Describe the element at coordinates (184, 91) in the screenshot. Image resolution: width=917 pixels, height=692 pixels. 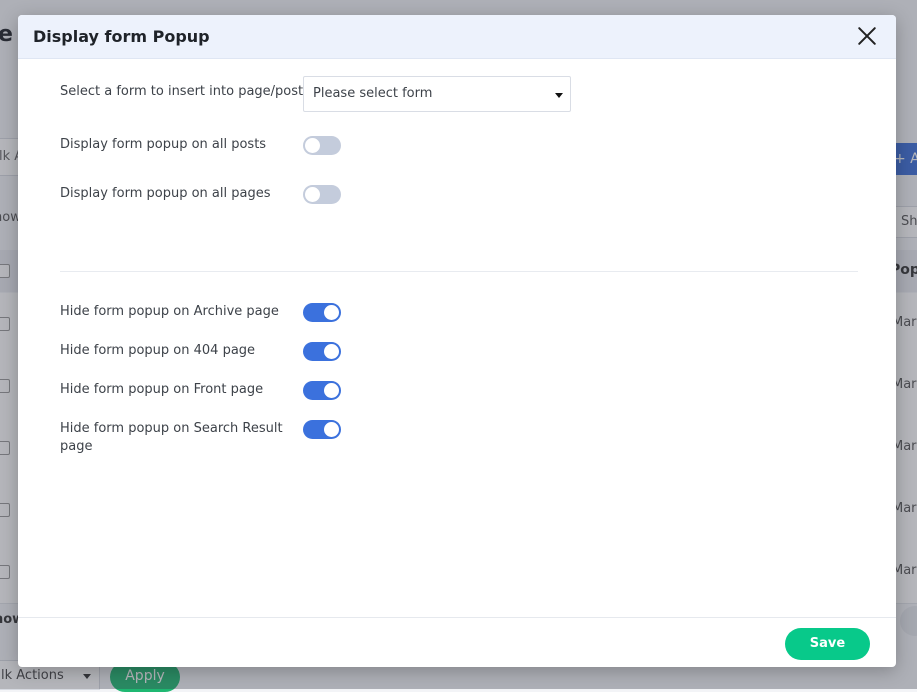
I see `form-select-label: Select a form to insert into page/post:` at that location.